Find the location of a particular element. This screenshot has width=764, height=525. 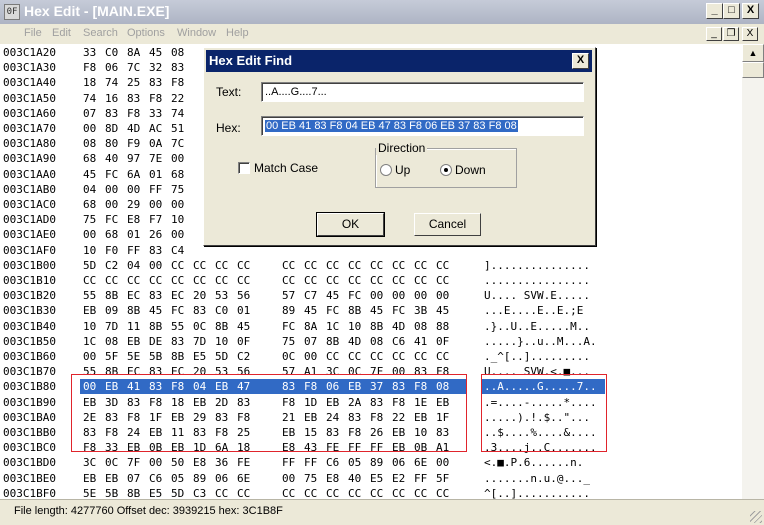

hex-byte: 40 is located at coordinates (357, 478).